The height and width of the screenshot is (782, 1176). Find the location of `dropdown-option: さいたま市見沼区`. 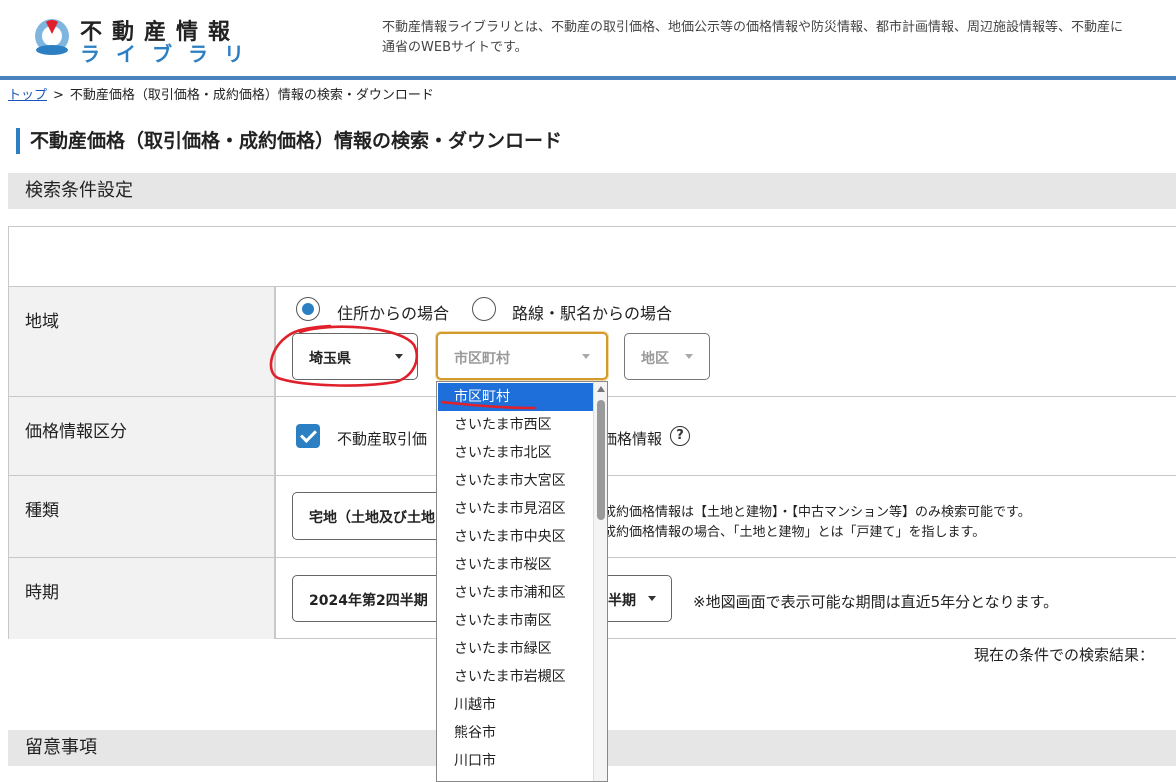

dropdown-option: さいたま市見沼区 is located at coordinates (515, 509).